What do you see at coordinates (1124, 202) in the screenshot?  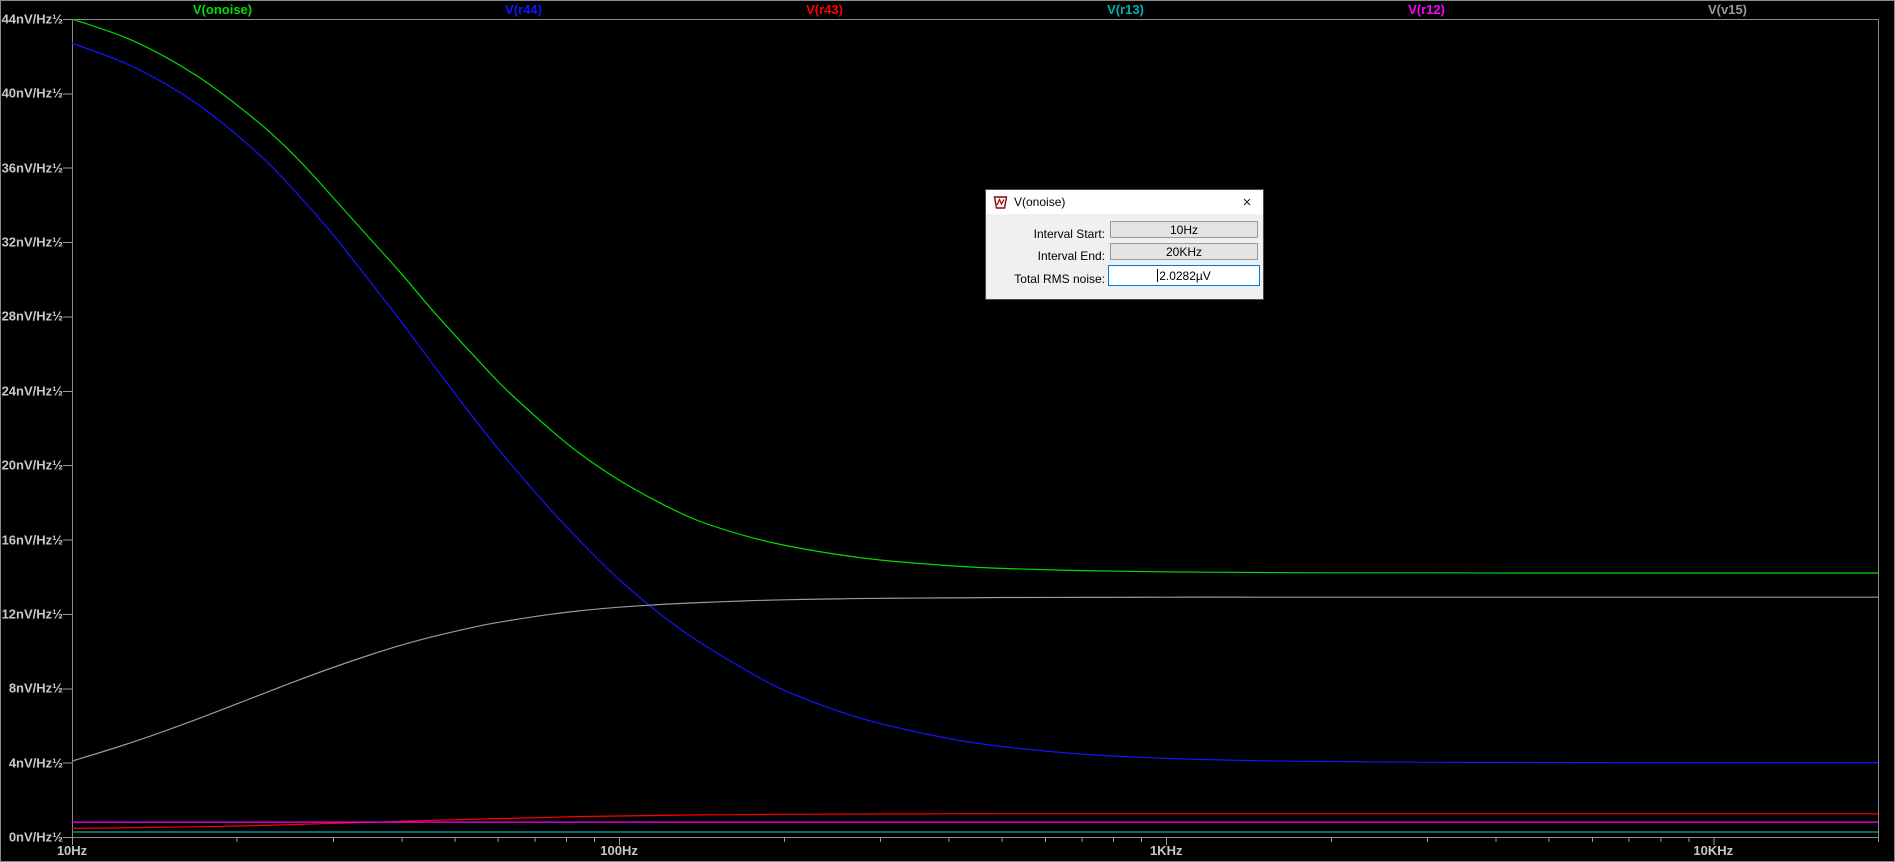 I see `dialog-titlebar: V(onoise) ×` at bounding box center [1124, 202].